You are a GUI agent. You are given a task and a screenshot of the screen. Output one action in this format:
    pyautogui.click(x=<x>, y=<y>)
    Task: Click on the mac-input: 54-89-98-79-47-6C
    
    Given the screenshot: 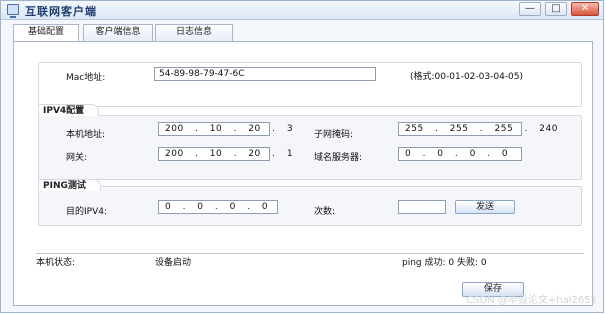 What is the action you would take?
    pyautogui.click(x=265, y=74)
    